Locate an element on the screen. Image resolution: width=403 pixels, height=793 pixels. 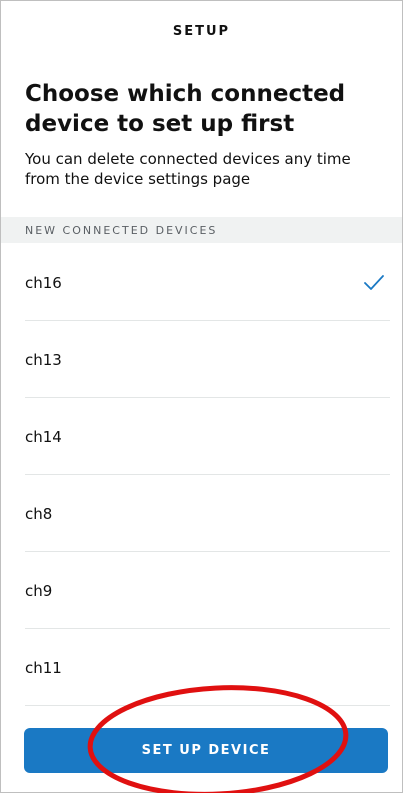
device-name: ch11 is located at coordinates (43, 667).